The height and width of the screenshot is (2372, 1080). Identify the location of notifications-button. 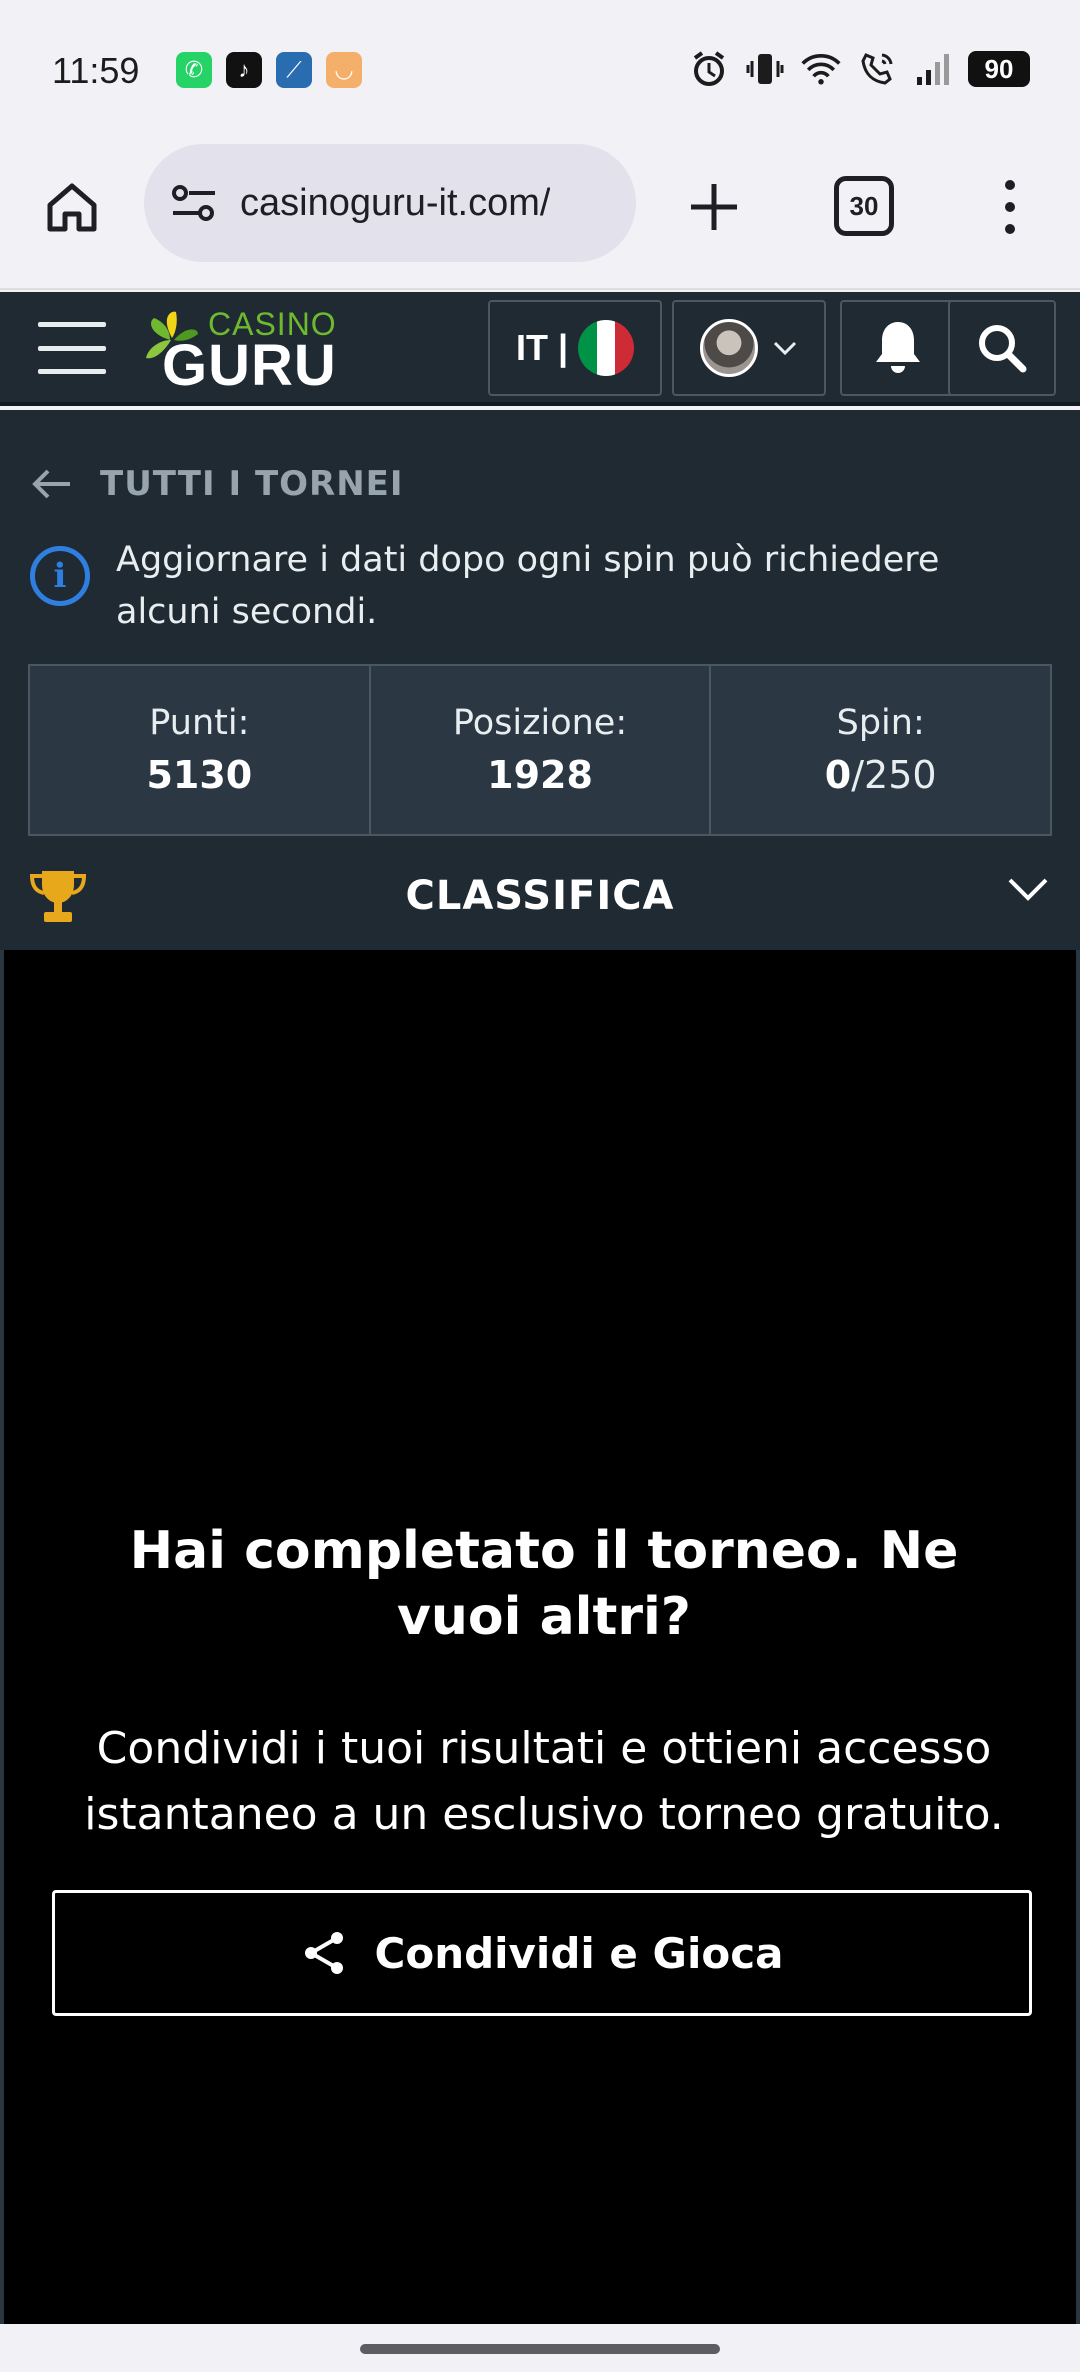
(898, 348).